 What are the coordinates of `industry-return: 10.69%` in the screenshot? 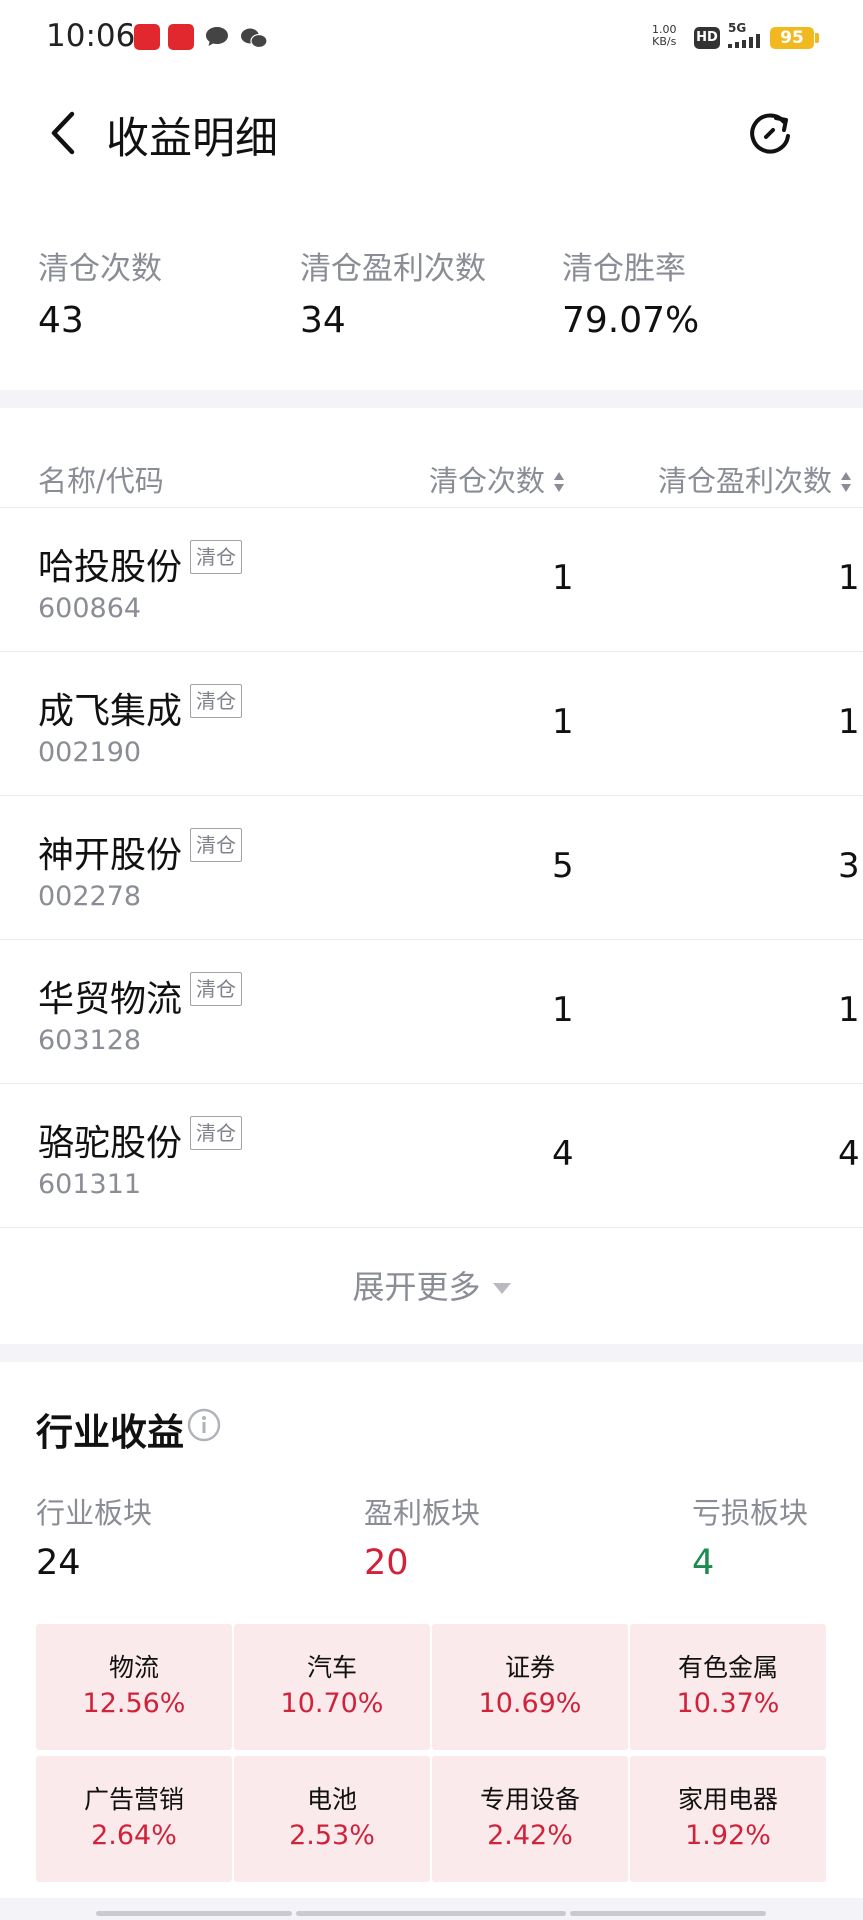 It's located at (530, 1703).